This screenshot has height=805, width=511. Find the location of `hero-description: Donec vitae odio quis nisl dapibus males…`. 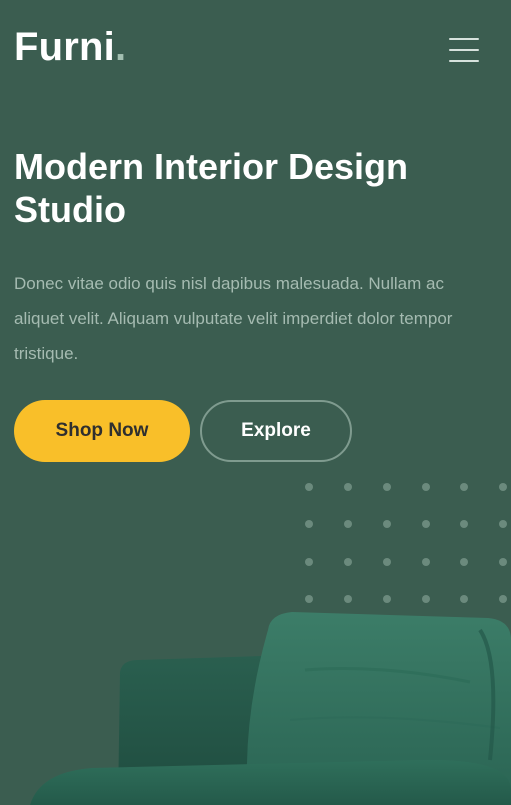

hero-description: Donec vitae odio quis nisl dapibus males… is located at coordinates (233, 318).